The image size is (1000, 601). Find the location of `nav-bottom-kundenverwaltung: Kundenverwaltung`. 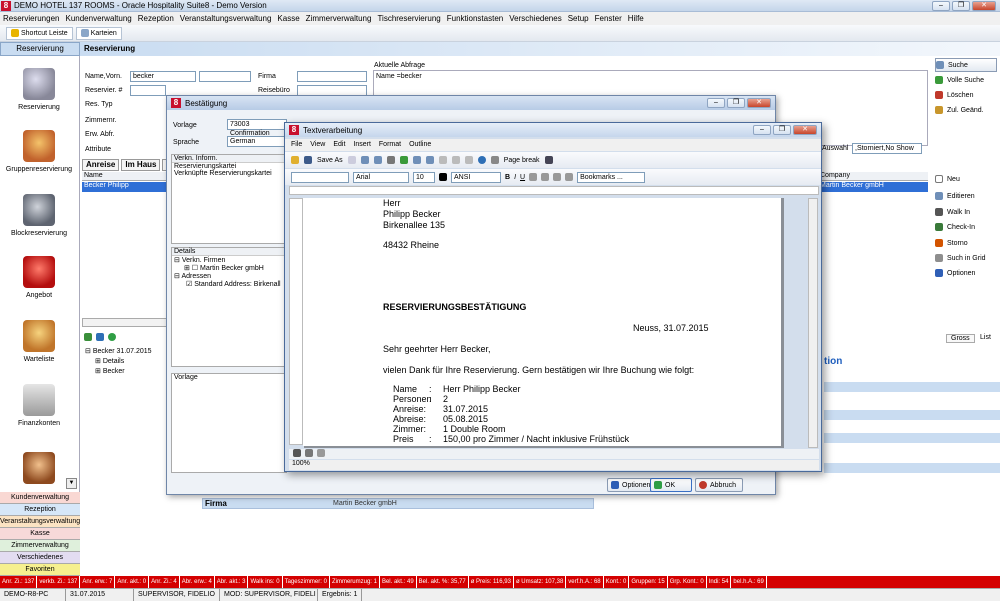

nav-bottom-kundenverwaltung: Kundenverwaltung is located at coordinates (40, 498).